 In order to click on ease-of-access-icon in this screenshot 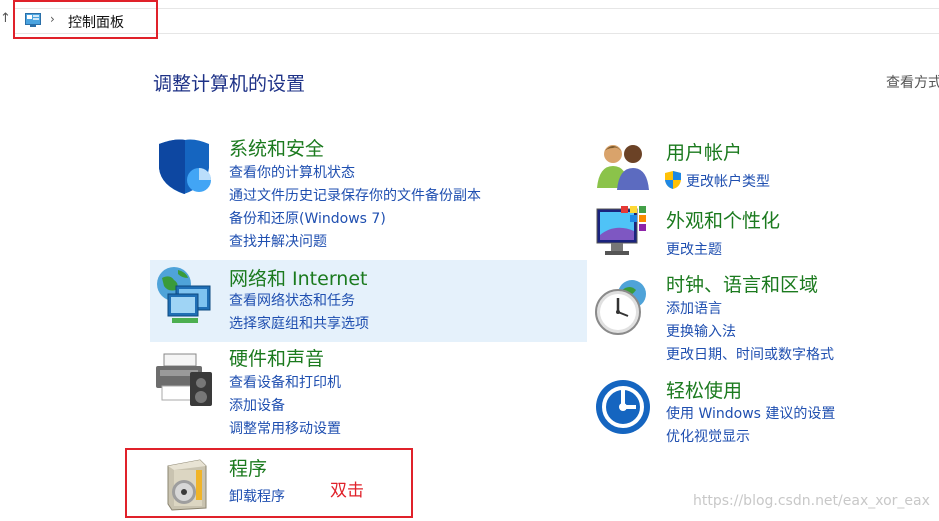, I will do `click(623, 407)`.